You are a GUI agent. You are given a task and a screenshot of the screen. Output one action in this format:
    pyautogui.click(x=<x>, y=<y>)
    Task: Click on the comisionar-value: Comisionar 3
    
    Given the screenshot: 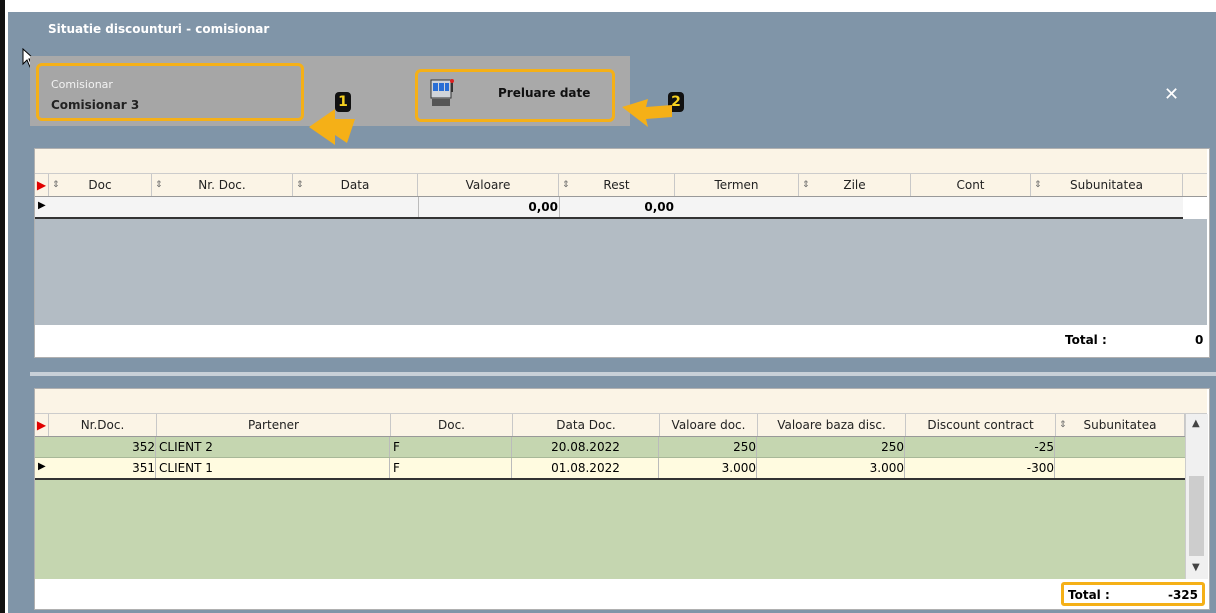 What is the action you would take?
    pyautogui.click(x=95, y=105)
    